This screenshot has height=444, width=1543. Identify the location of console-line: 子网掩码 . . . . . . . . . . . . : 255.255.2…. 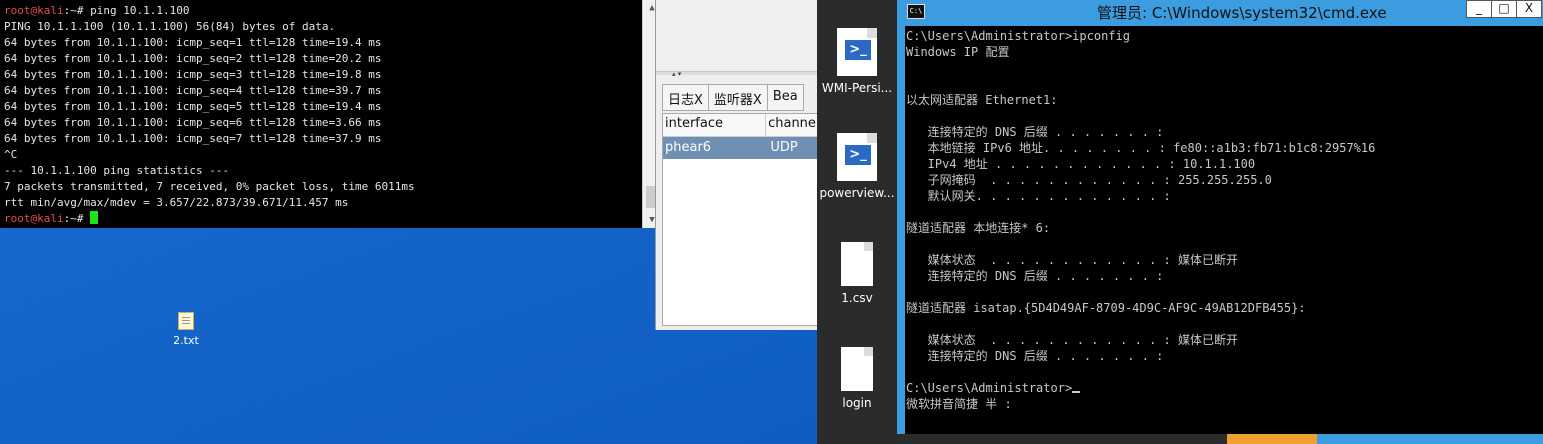
(1089, 180).